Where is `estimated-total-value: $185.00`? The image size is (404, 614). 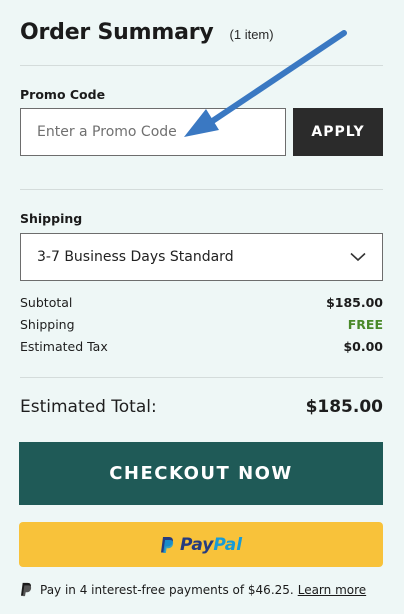
estimated-total-value: $185.00 is located at coordinates (344, 407).